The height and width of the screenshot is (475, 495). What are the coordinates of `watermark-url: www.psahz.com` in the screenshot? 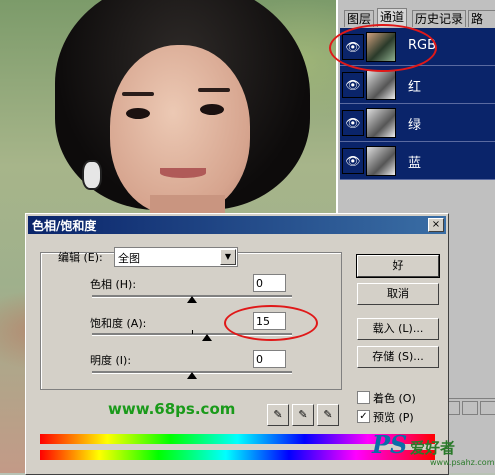 It's located at (462, 462).